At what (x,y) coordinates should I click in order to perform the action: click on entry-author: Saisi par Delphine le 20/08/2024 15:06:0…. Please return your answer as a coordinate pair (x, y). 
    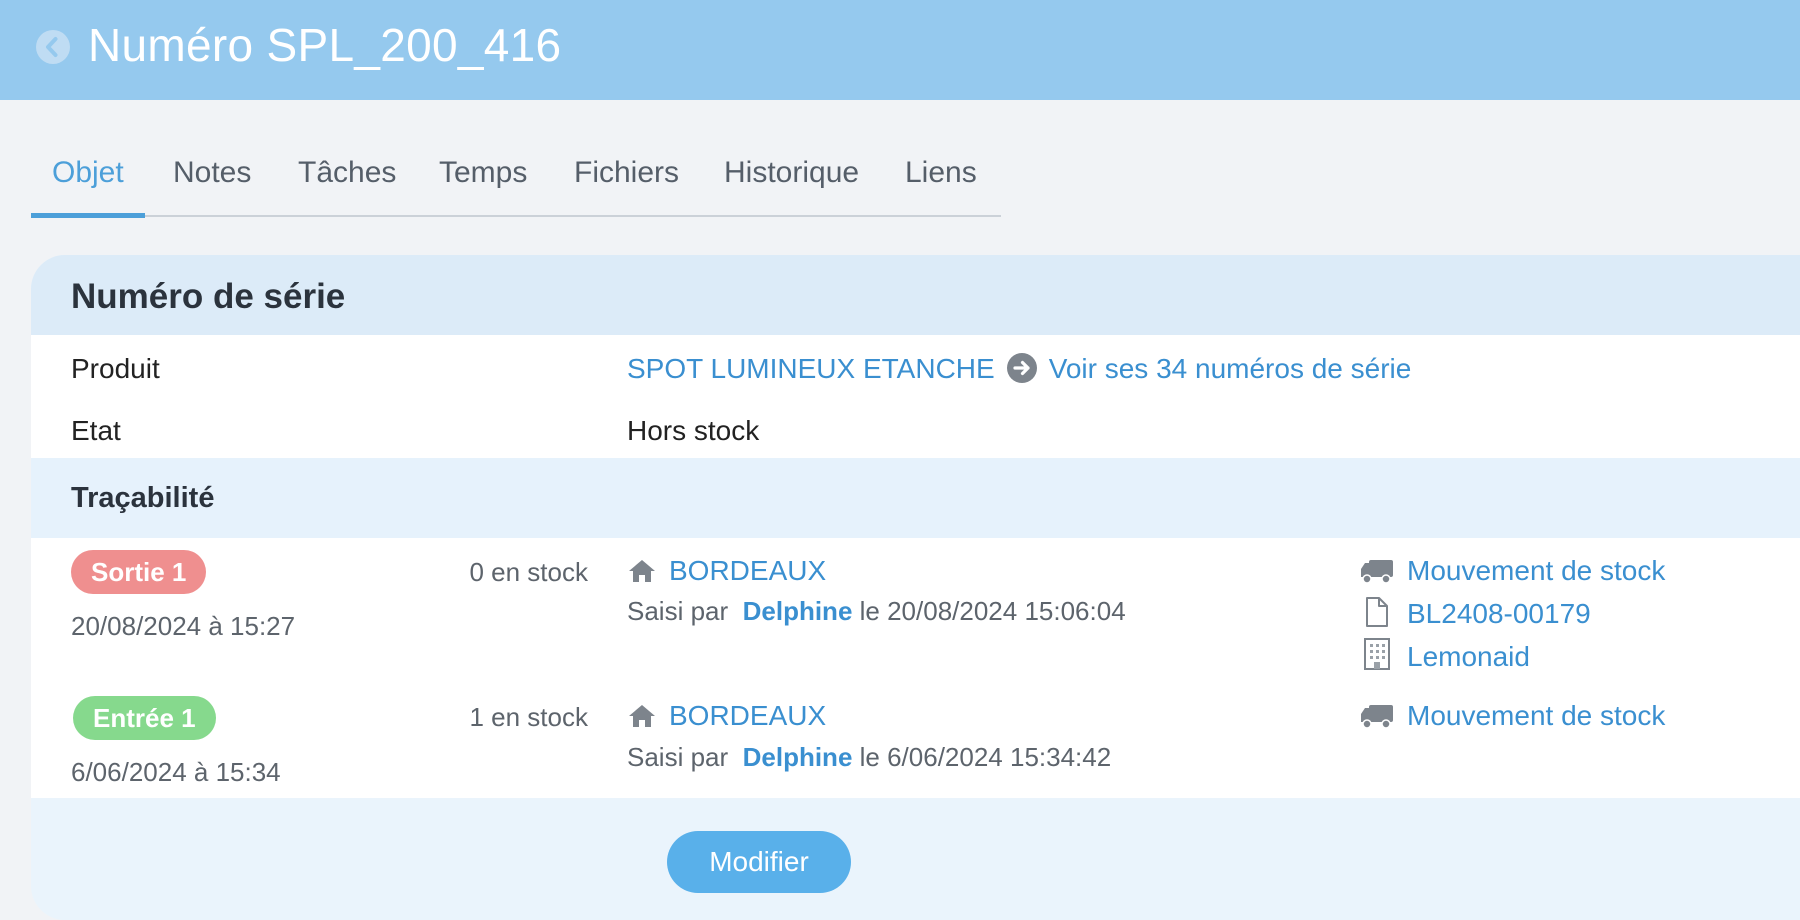
    Looking at the image, I should click on (876, 611).